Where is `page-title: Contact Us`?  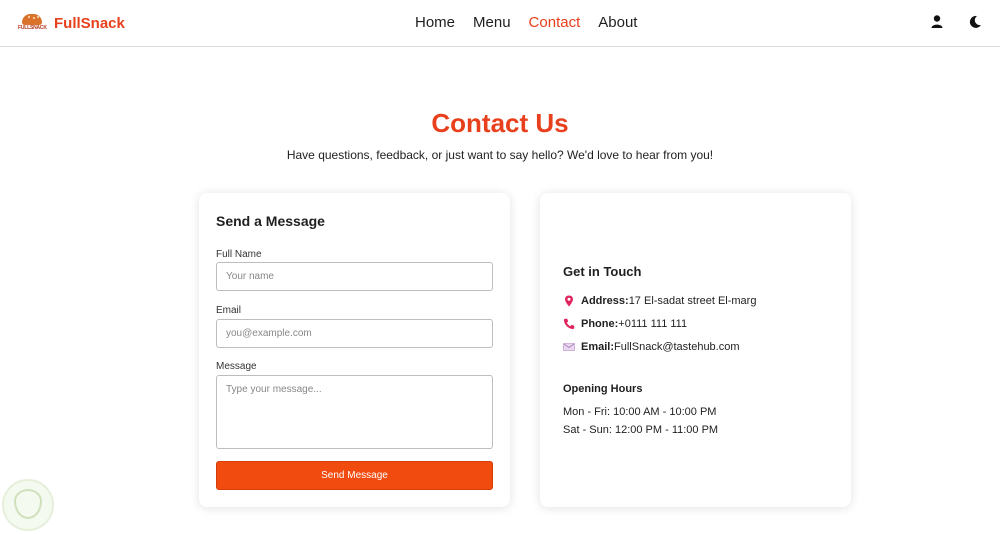
page-title: Contact Us is located at coordinates (500, 123).